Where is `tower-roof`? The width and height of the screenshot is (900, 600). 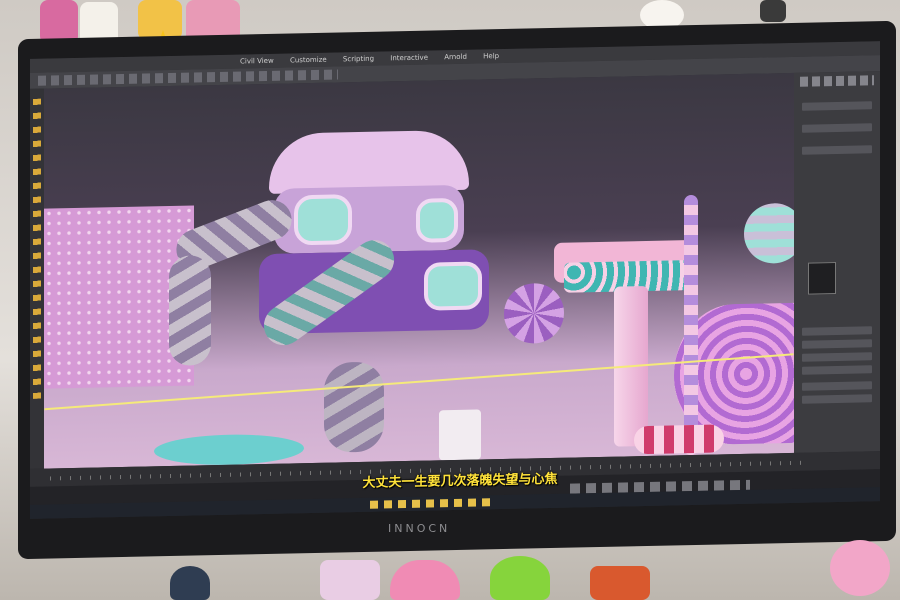 tower-roof is located at coordinates (369, 161).